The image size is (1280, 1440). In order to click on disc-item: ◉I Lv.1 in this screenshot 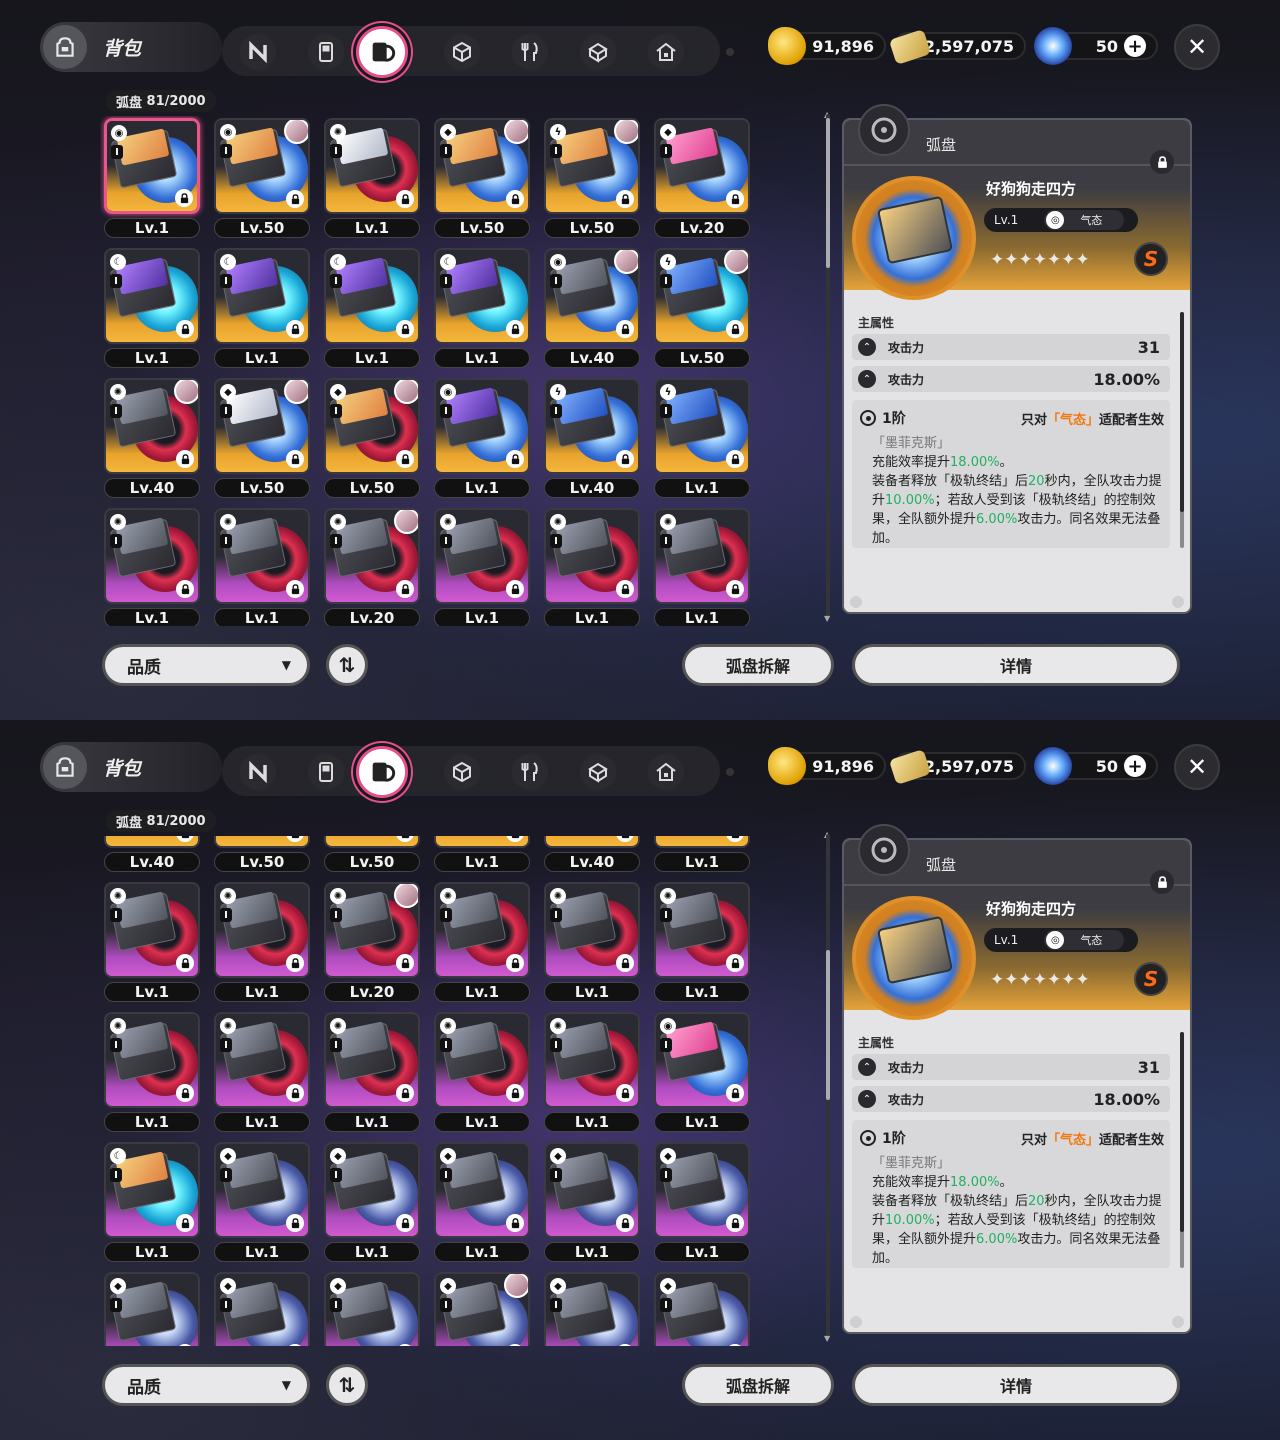, I will do `click(480, 855)`.